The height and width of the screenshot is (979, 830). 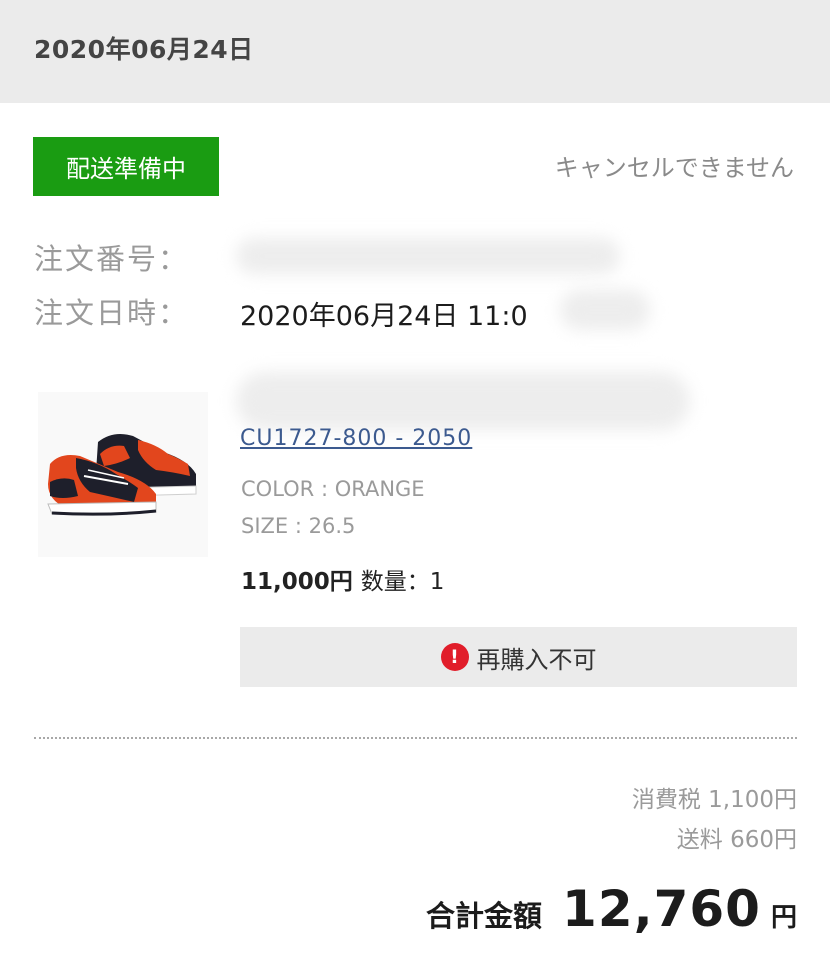 What do you see at coordinates (112, 313) in the screenshot?
I see `order-datetime-label: 注文日時：` at bounding box center [112, 313].